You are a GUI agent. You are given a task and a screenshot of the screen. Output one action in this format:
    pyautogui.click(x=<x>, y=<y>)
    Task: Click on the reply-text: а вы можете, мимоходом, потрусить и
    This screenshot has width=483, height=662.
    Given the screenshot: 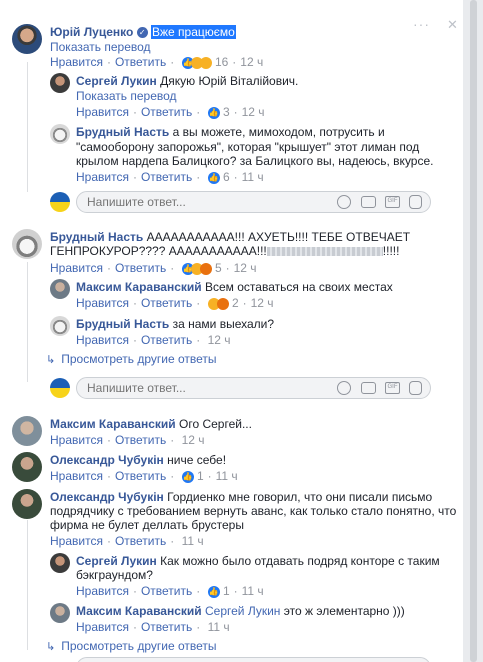 What is the action you would take?
    pyautogui.click(x=278, y=132)
    